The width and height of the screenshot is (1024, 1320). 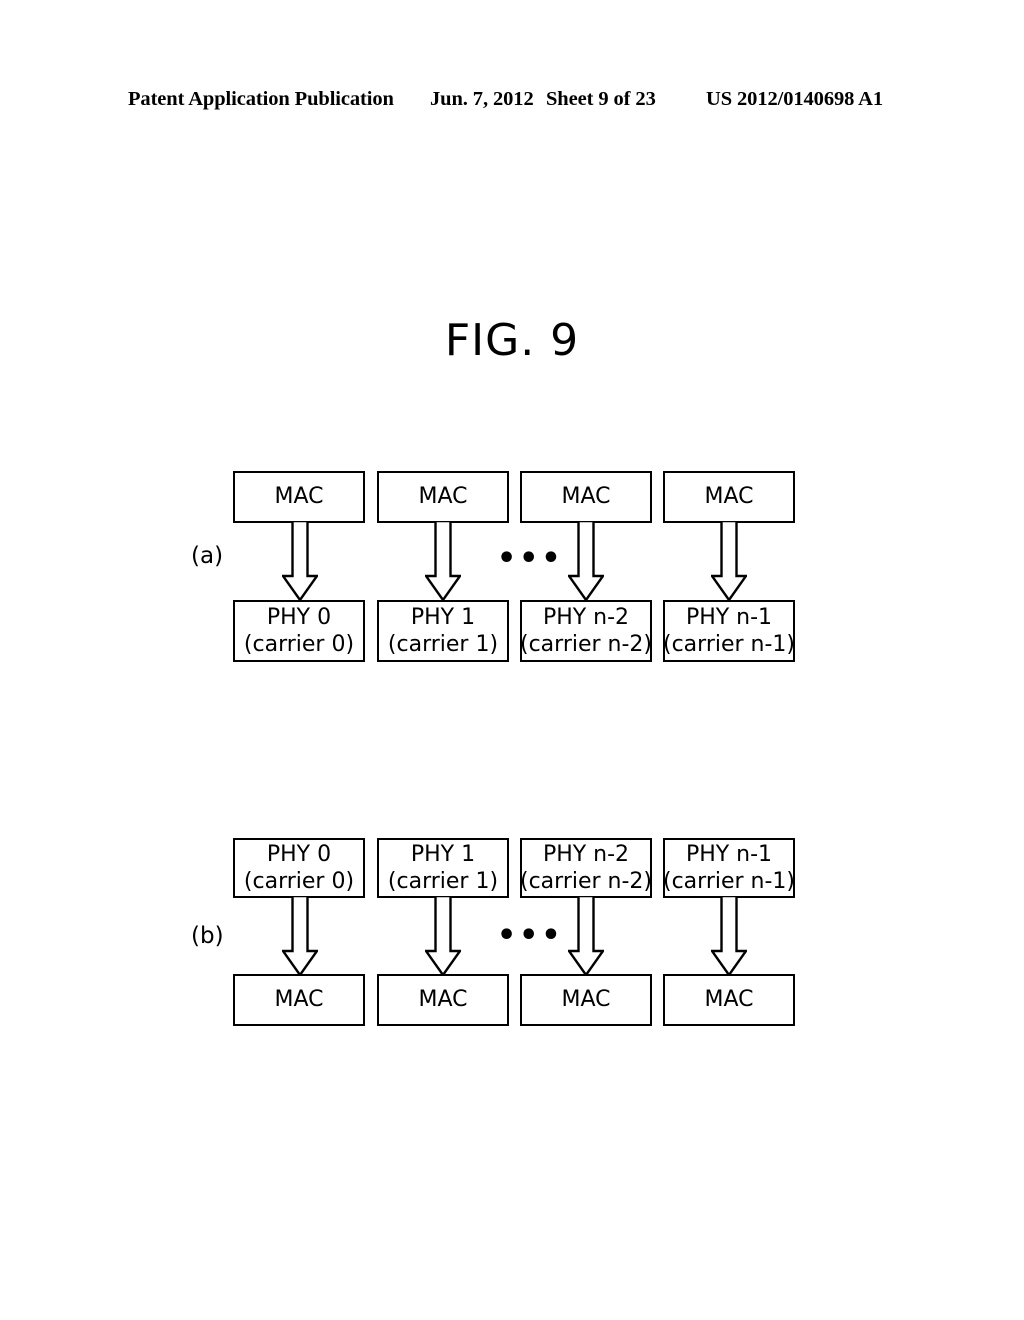 What do you see at coordinates (482, 99) in the screenshot?
I see `header-date-text: Jun. 7, 2012` at bounding box center [482, 99].